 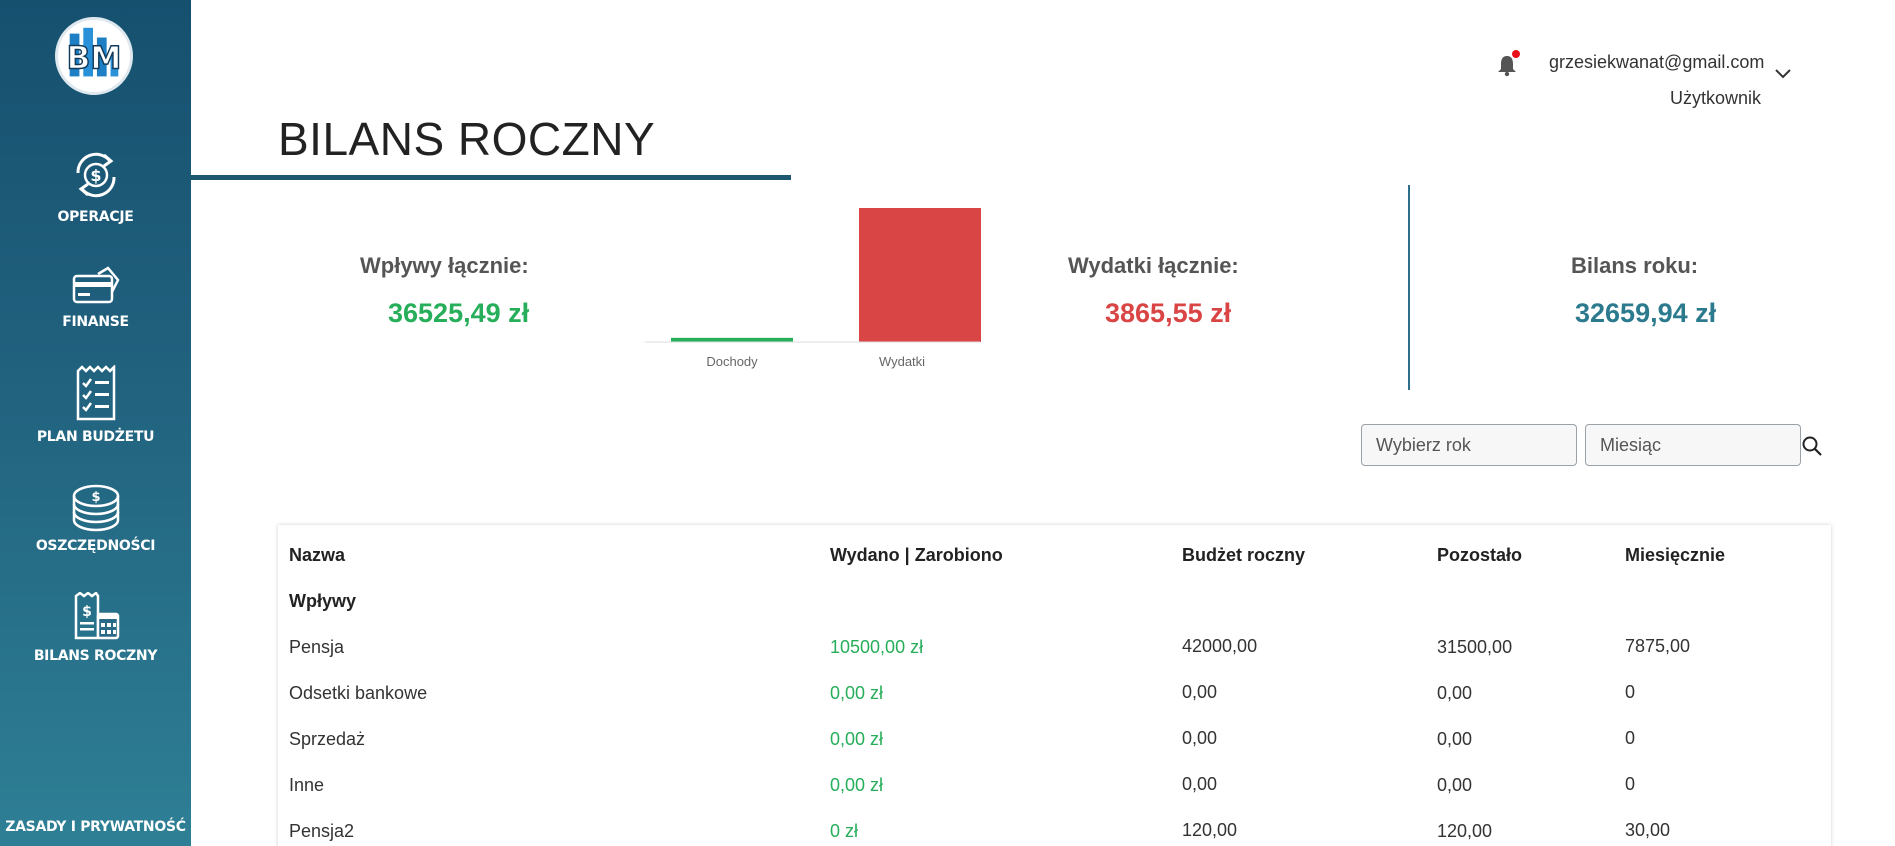 I want to click on app-logo: BM, so click(x=94, y=56).